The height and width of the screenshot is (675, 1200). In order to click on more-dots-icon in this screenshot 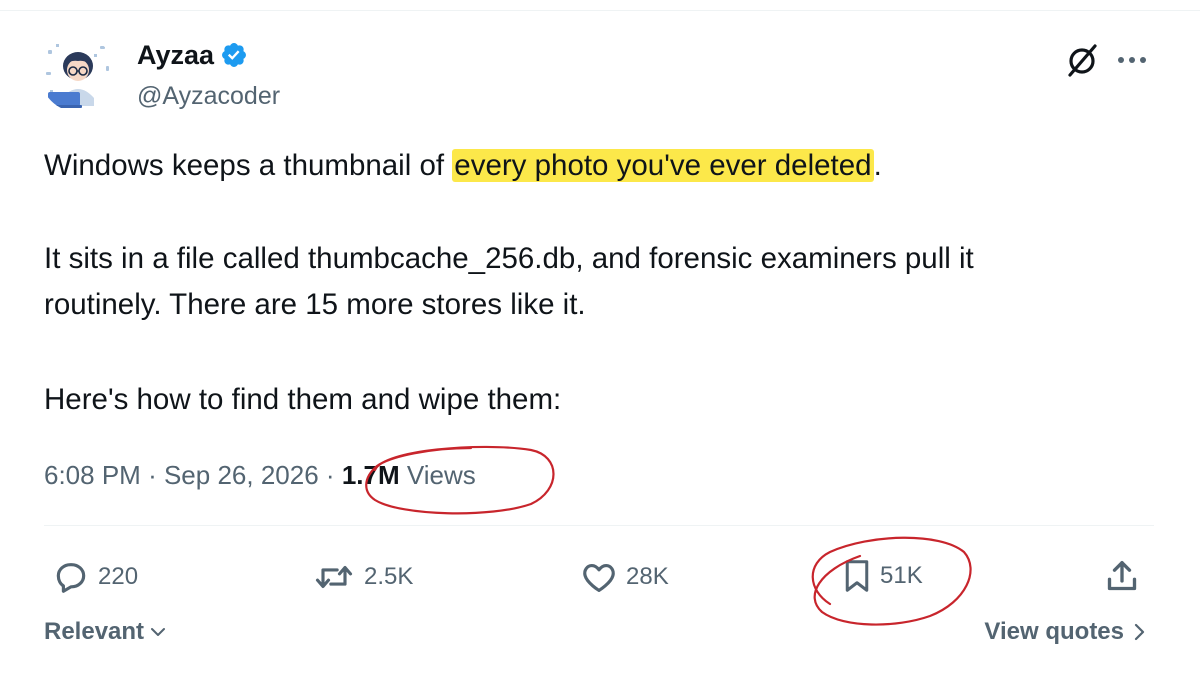, I will do `click(1132, 60)`.